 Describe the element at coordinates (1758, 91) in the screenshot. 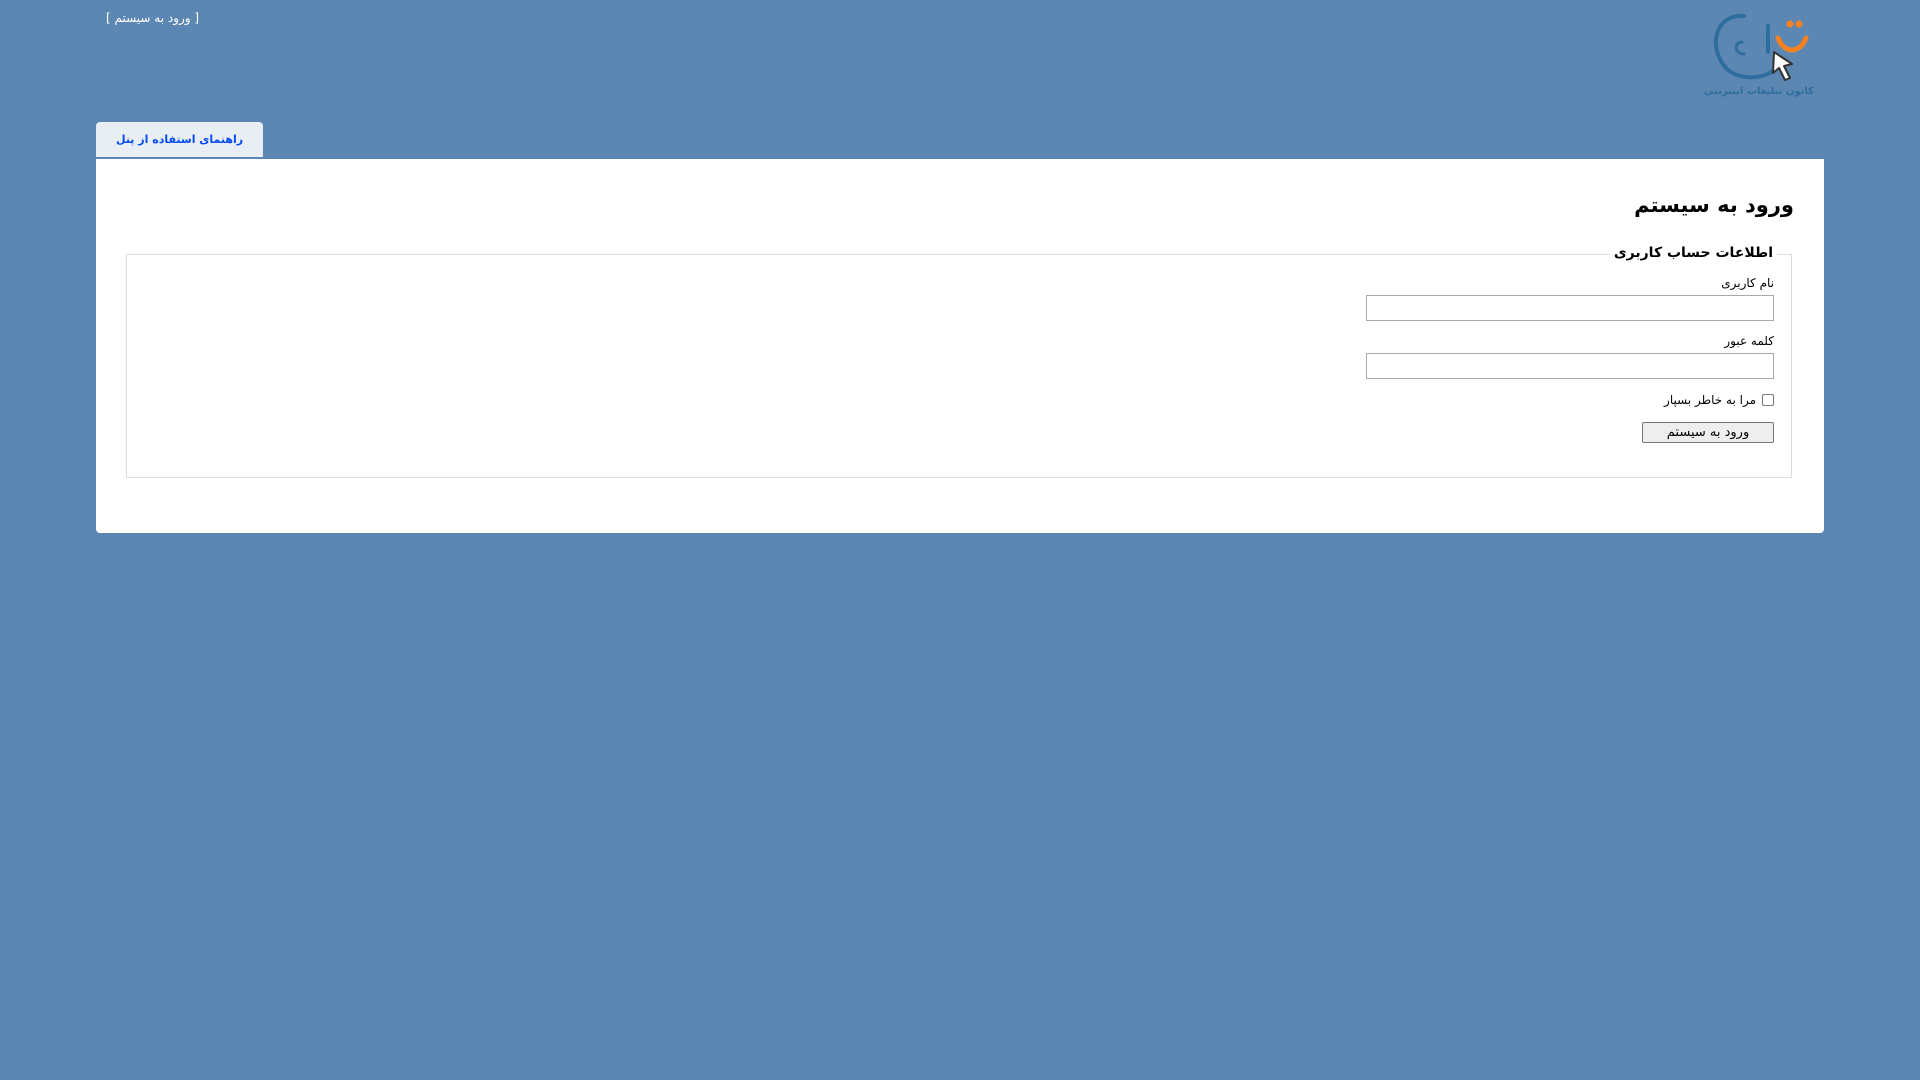

I see `logo-caption: کانون تبلیغات اینترنتی` at that location.